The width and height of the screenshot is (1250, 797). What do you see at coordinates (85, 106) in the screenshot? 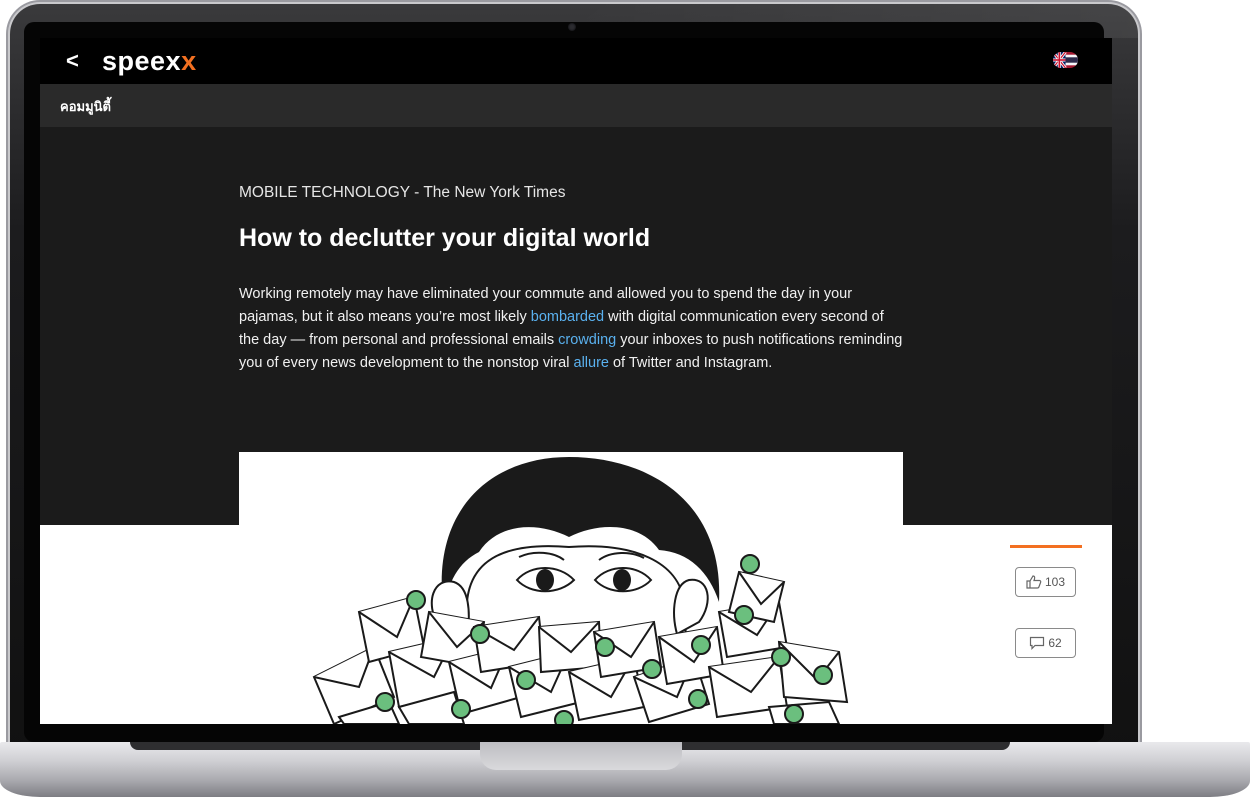
I see `community-tab: คอมมูนิตี้` at bounding box center [85, 106].